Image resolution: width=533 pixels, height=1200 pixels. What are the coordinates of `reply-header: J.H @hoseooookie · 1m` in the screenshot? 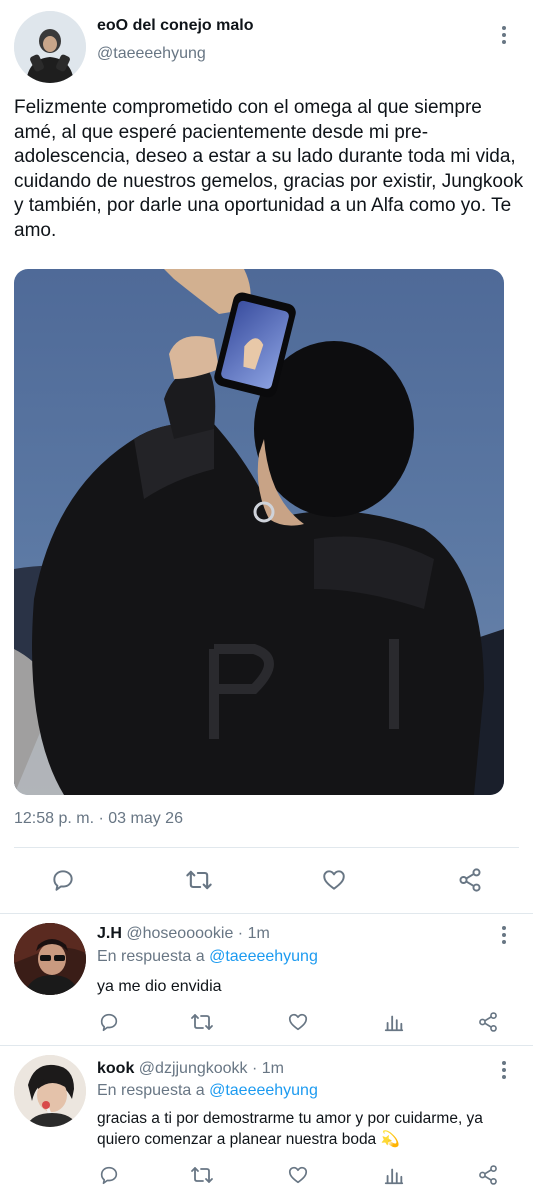 It's located at (183, 934).